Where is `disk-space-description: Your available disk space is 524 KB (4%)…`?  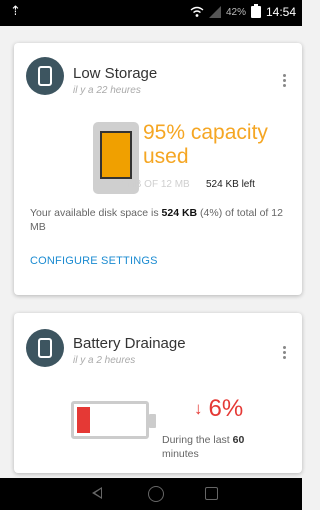
disk-space-description: Your available disk space is 524 KB (4%)… is located at coordinates (161, 220).